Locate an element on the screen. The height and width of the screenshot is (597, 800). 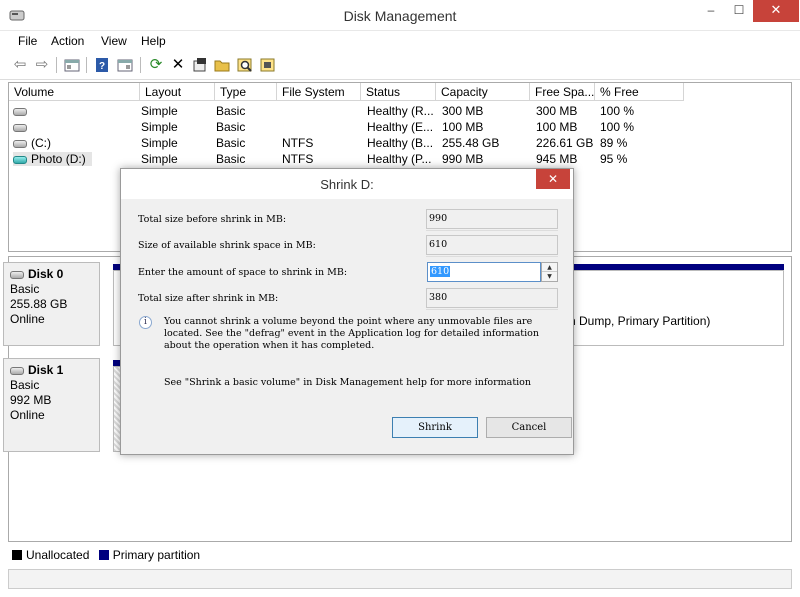
back-arrow-icon: ⇦ is located at coordinates (20, 65).